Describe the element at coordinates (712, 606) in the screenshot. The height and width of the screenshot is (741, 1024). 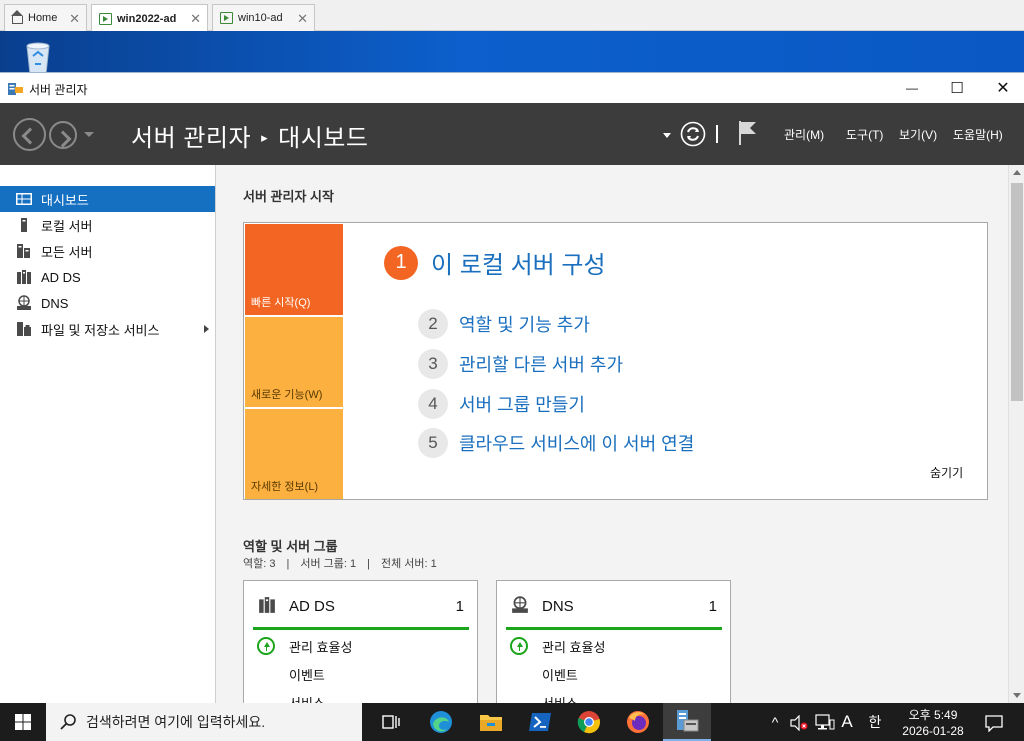
I see `role-card-count: 1` at that location.